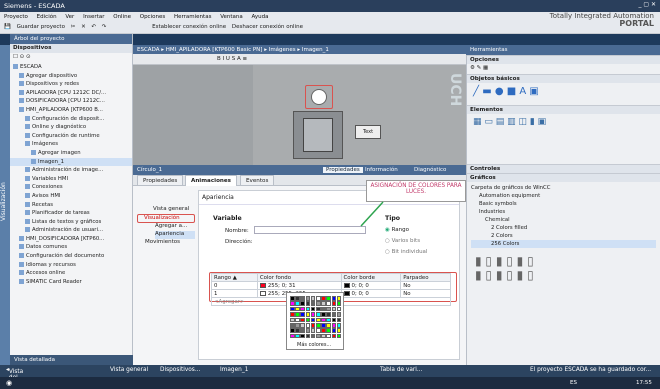  Describe the element at coordinates (563, 78) in the screenshot. I see `basic-objects-section: Objetos básicos` at that location.